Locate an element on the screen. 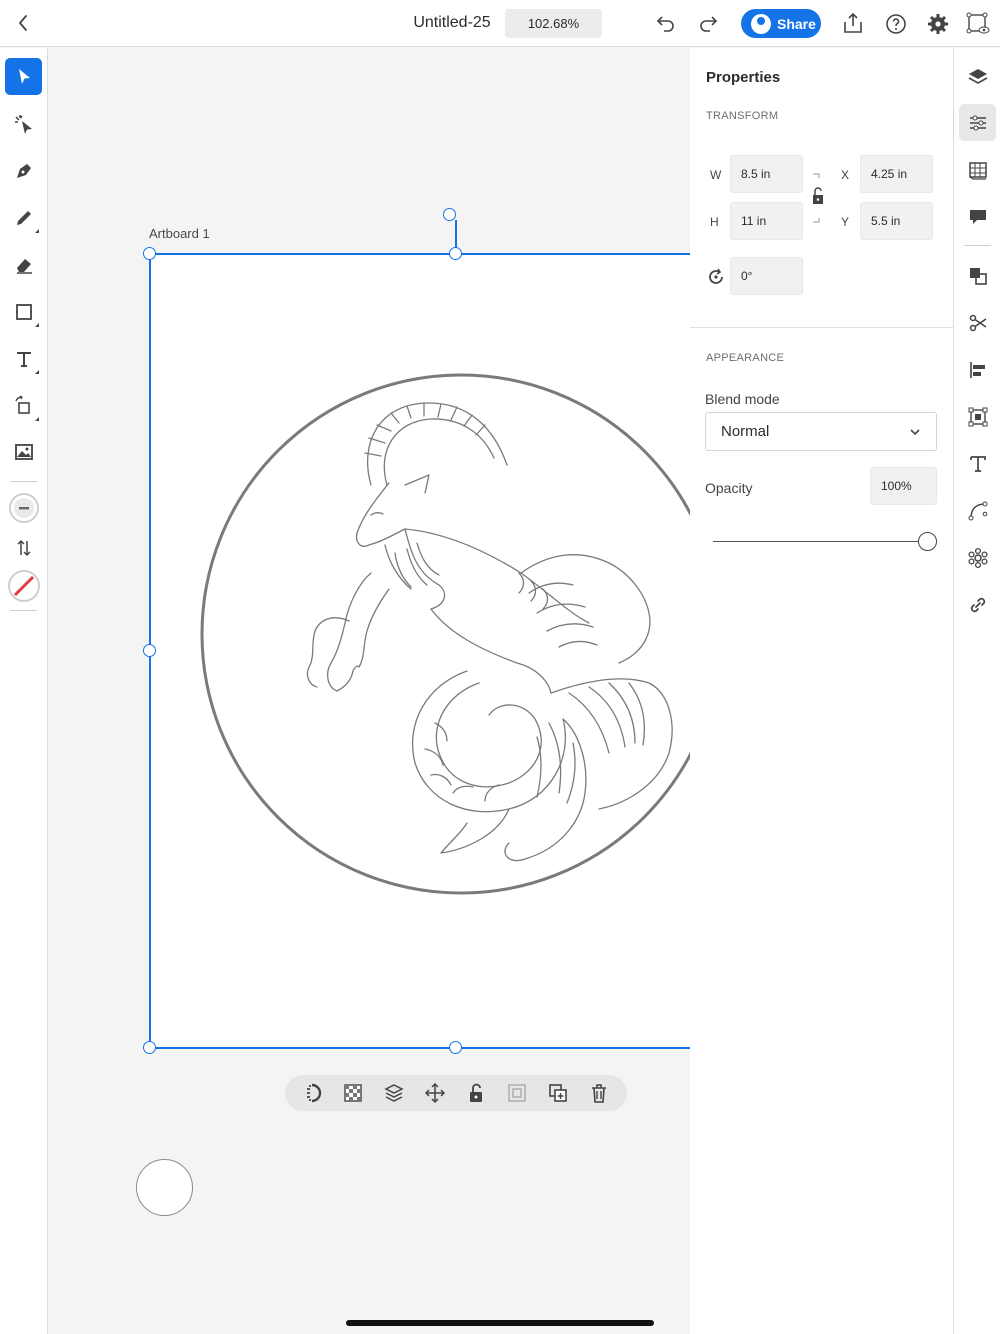 The width and height of the screenshot is (1000, 1334). y-field: 5.5 in is located at coordinates (896, 221).